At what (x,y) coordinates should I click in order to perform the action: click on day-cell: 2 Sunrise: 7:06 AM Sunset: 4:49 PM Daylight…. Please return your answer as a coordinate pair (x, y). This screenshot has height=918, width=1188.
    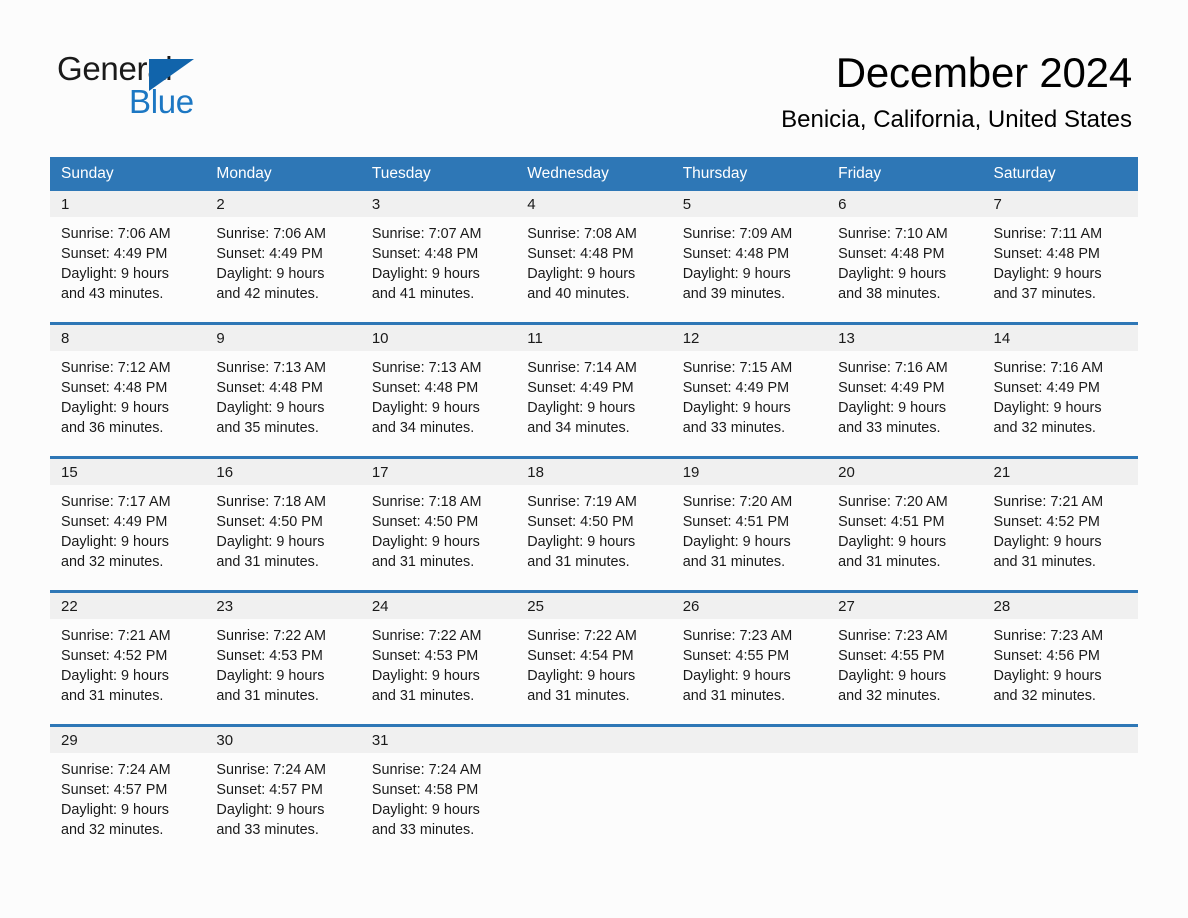
    Looking at the image, I should click on (283, 257).